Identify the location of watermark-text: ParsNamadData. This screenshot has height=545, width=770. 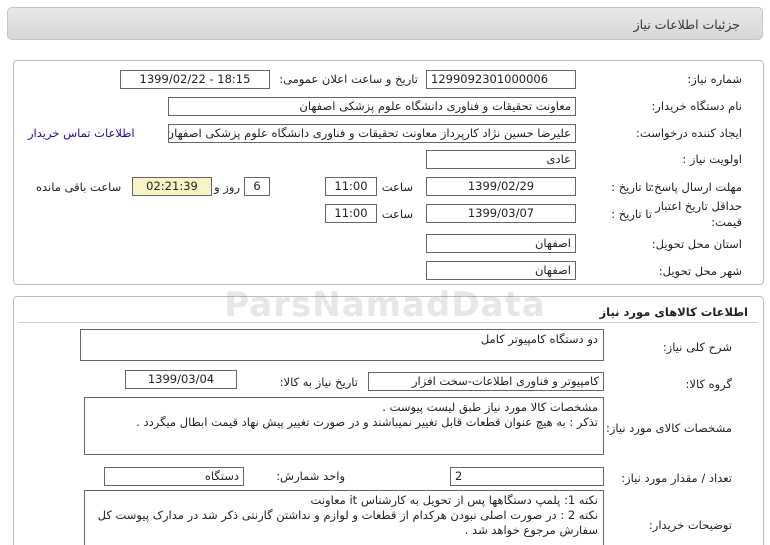
(385, 305).